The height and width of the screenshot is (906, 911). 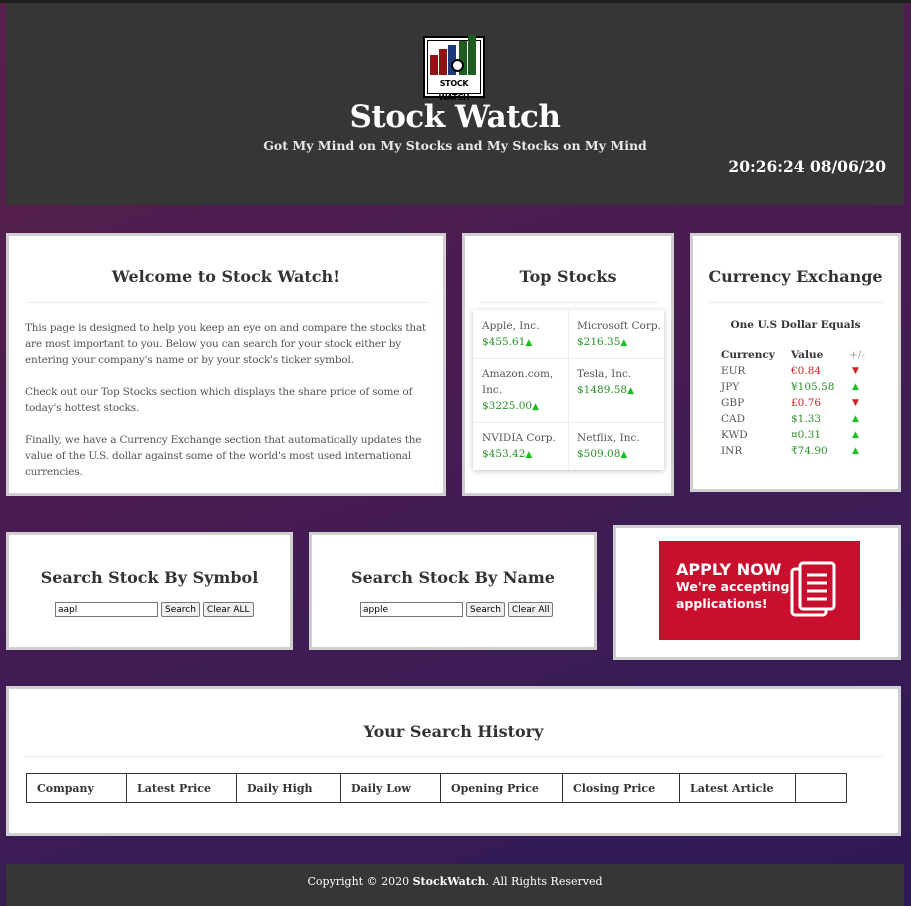 I want to click on currency-heading: Currency Exchange, so click(x=795, y=276).